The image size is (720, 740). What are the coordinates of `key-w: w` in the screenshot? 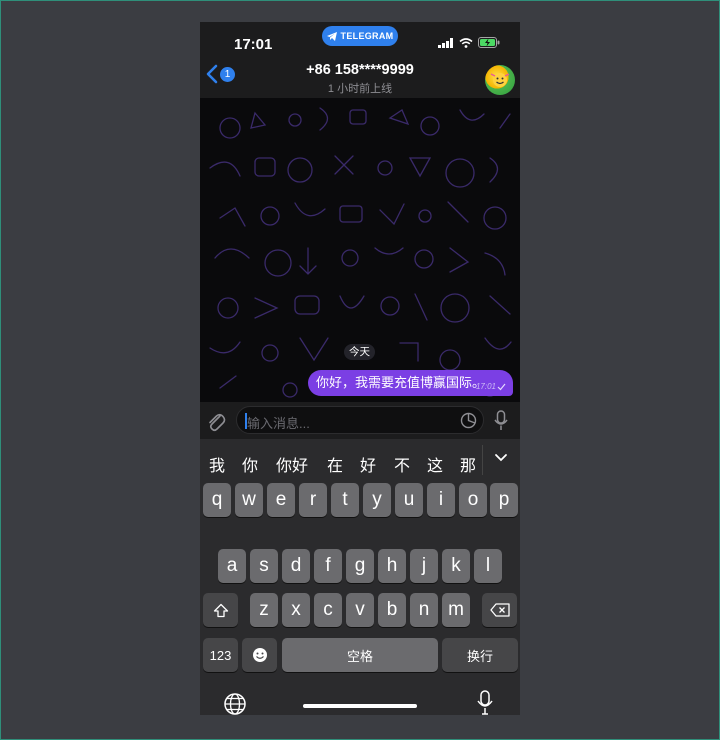 It's located at (249, 500).